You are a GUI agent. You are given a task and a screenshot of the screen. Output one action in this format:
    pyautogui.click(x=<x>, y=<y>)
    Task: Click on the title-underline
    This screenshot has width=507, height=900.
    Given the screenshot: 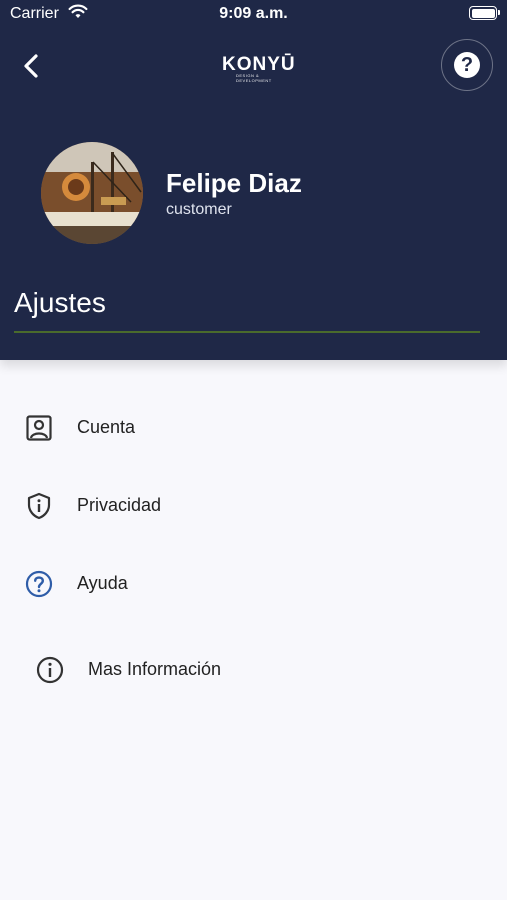 What is the action you would take?
    pyautogui.click(x=247, y=332)
    